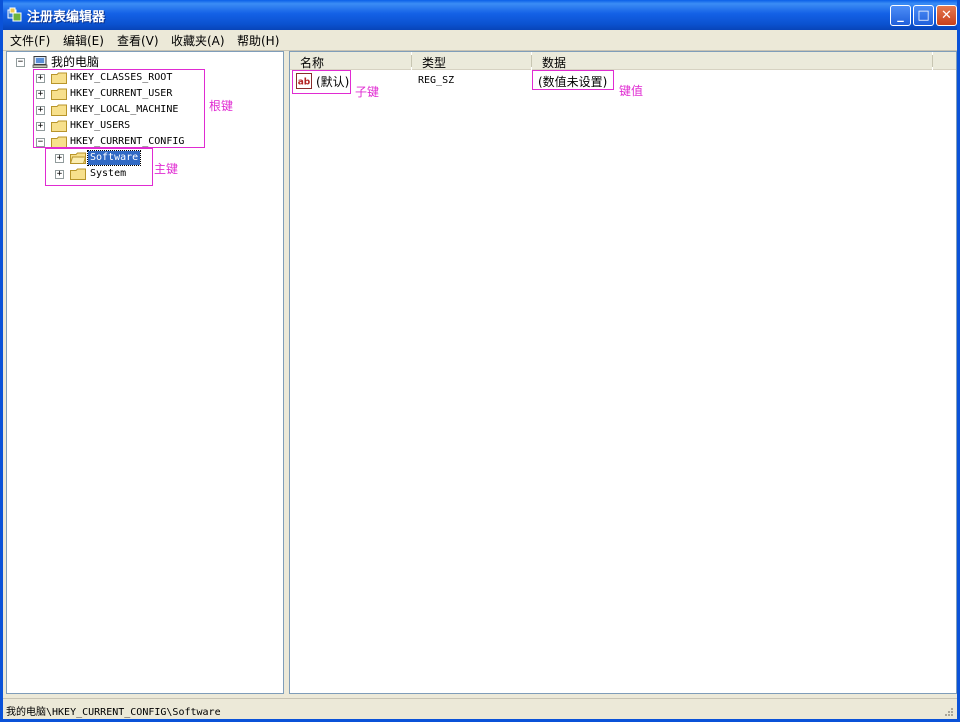 This screenshot has width=960, height=722. I want to click on column-header-filler, so click(944, 61).